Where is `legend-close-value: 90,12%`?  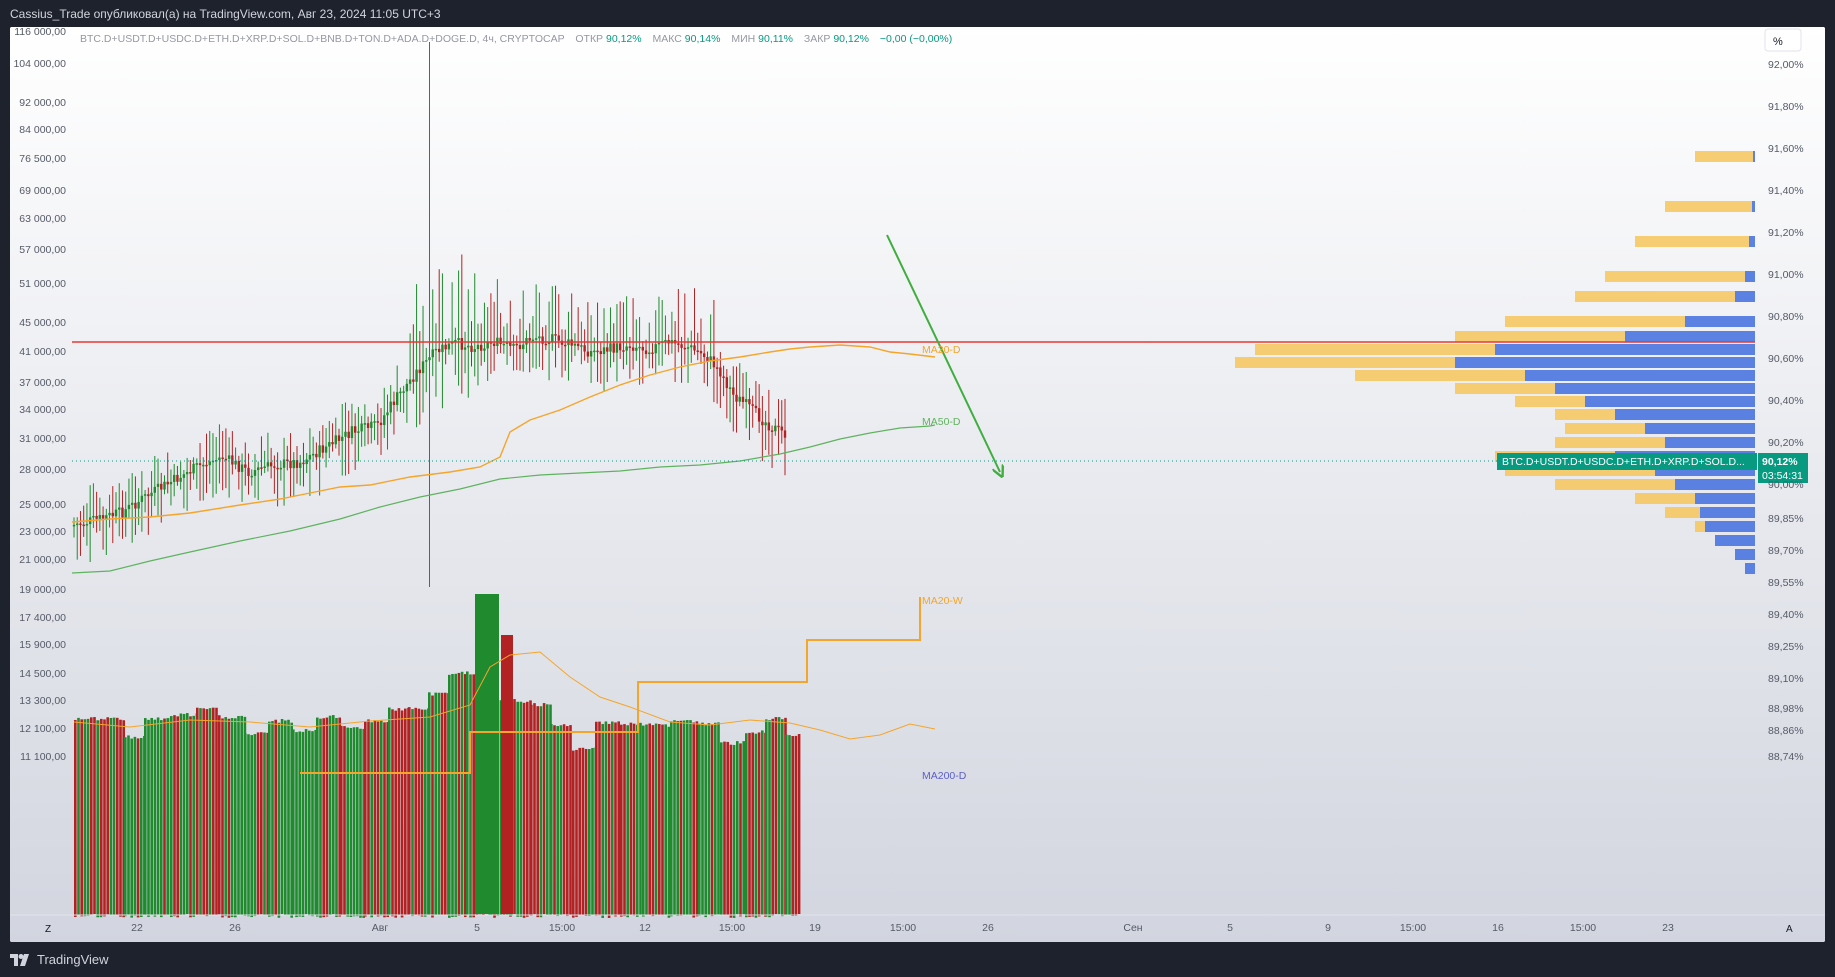
legend-close-value: 90,12% is located at coordinates (851, 39).